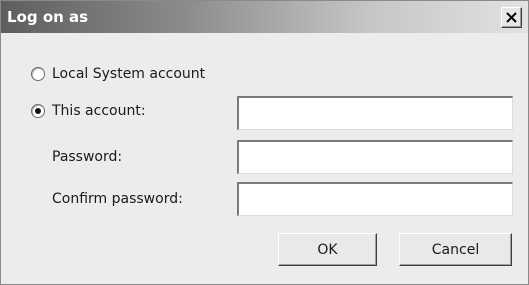  I want to click on close-button, so click(511, 17).